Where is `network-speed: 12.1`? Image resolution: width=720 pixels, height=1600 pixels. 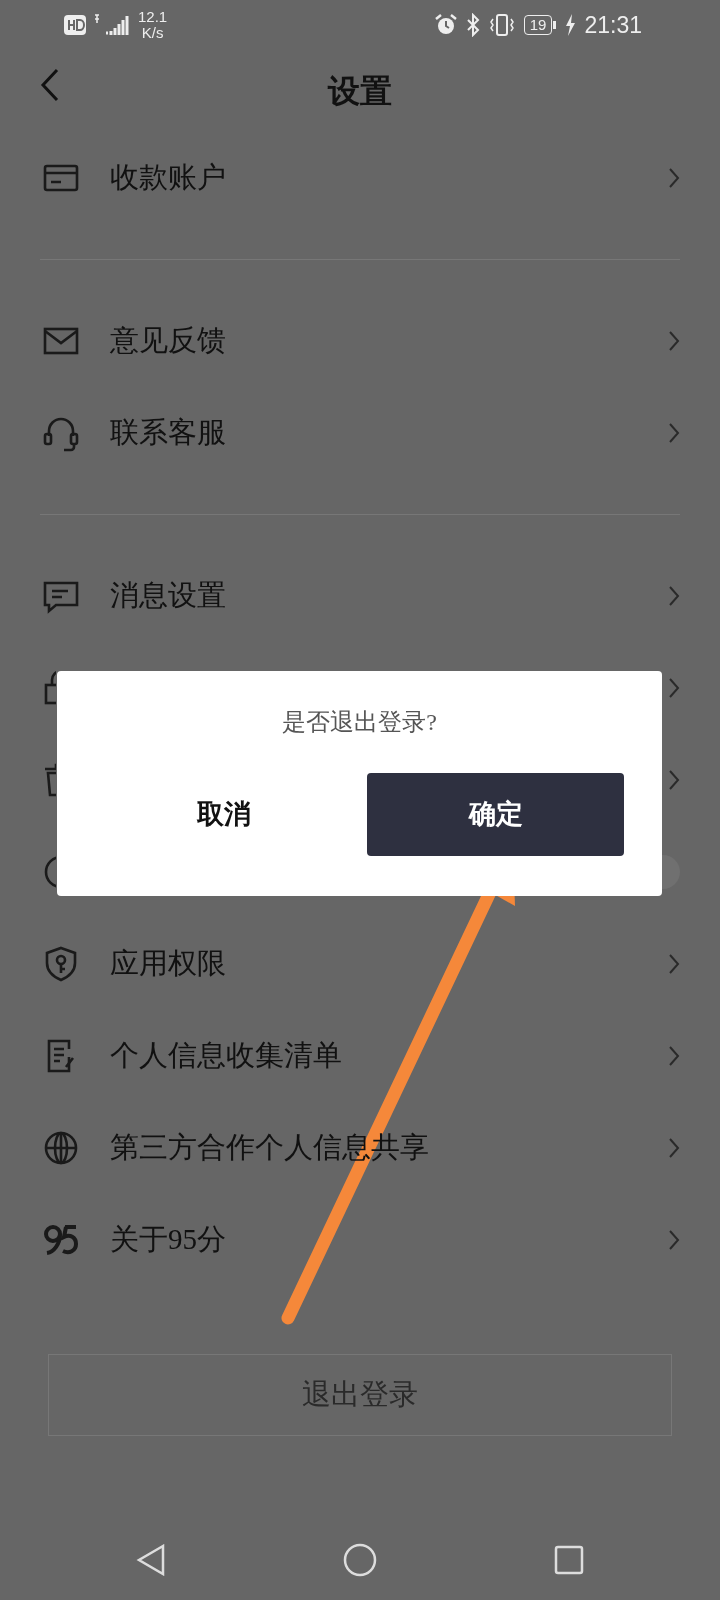
network-speed: 12.1 is located at coordinates (153, 17).